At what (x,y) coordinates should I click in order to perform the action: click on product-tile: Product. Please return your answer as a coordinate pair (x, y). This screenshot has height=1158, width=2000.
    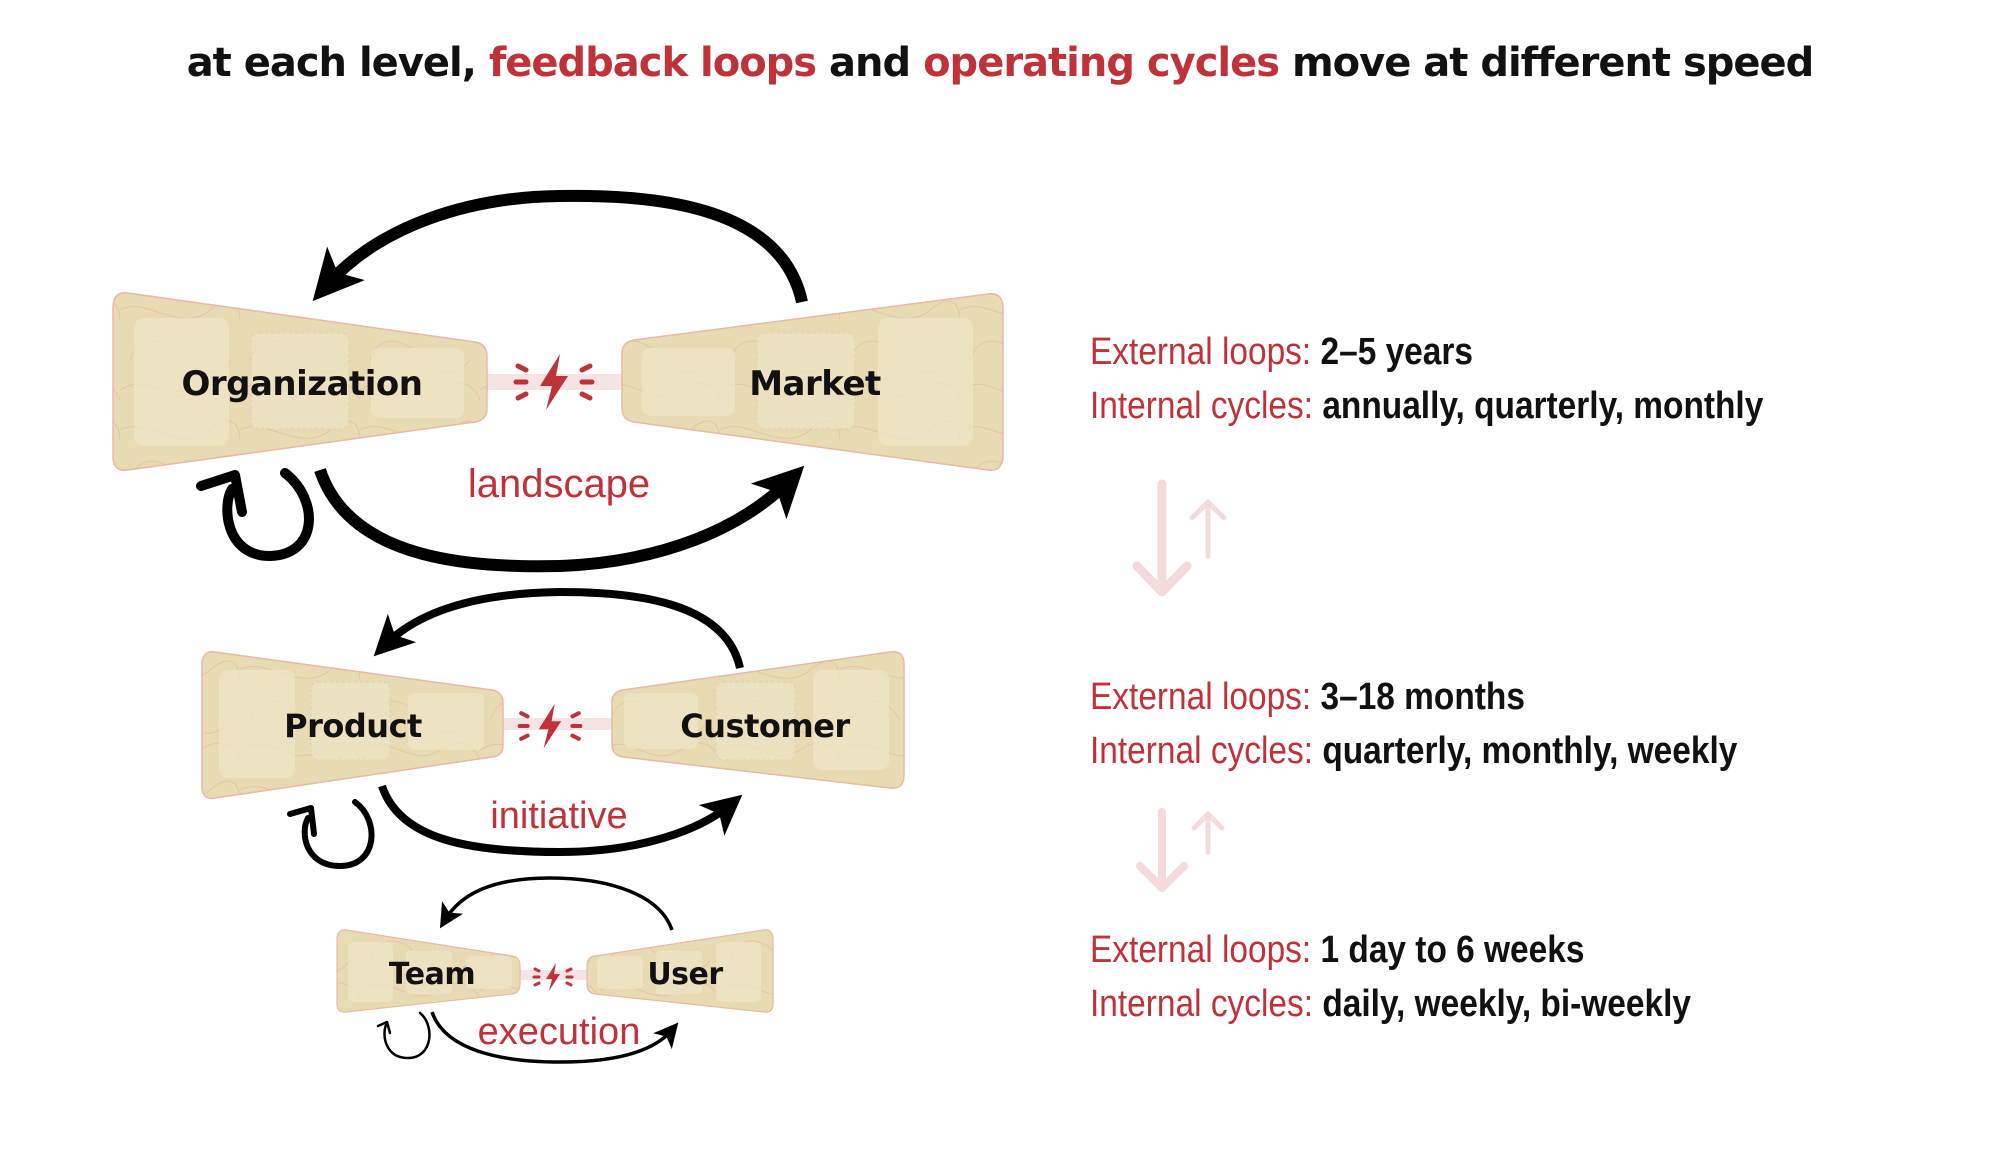
    Looking at the image, I should click on (352, 725).